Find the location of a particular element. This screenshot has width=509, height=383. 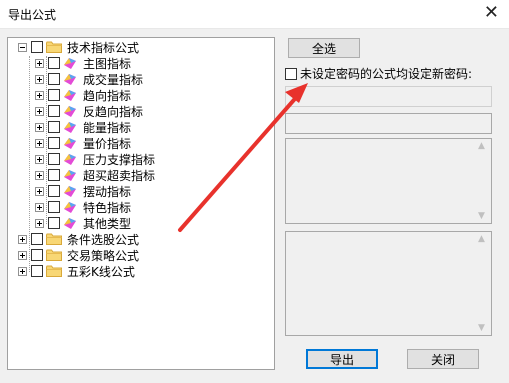

select-all-button: 全选 is located at coordinates (324, 48).